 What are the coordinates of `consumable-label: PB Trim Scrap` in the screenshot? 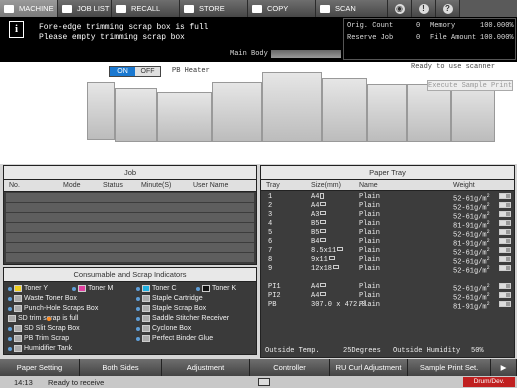 It's located at (47, 338).